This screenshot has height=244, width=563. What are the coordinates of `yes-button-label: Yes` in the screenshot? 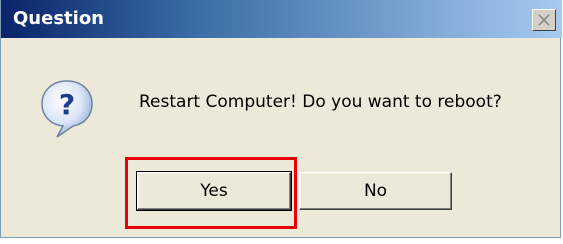 It's located at (214, 191).